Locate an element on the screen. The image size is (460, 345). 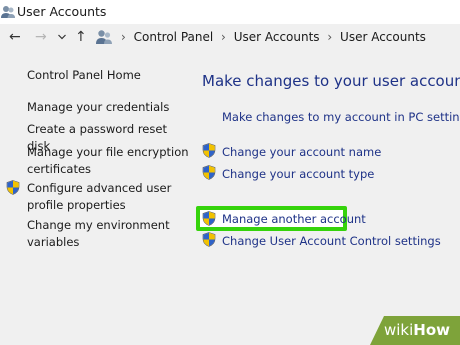
sidebar-item-manage-credentials: Manage your credentials is located at coordinates (98, 107).